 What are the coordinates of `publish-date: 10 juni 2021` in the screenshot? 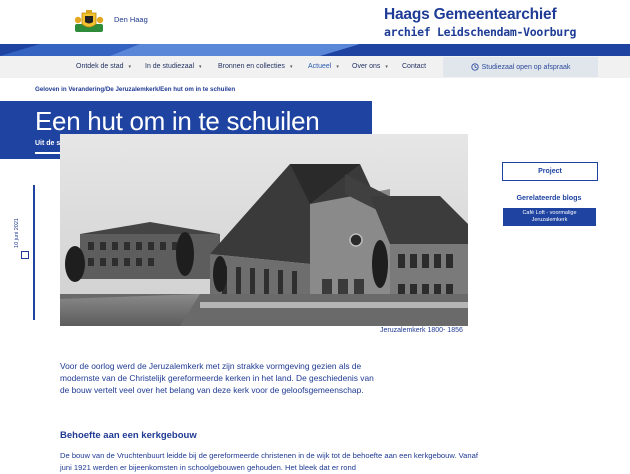 It's located at (17, 233).